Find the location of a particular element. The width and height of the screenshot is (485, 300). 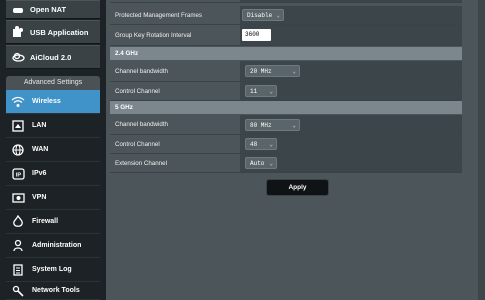

table-row-5-extension: Extension Channel Auto ⌄ is located at coordinates (286, 163).